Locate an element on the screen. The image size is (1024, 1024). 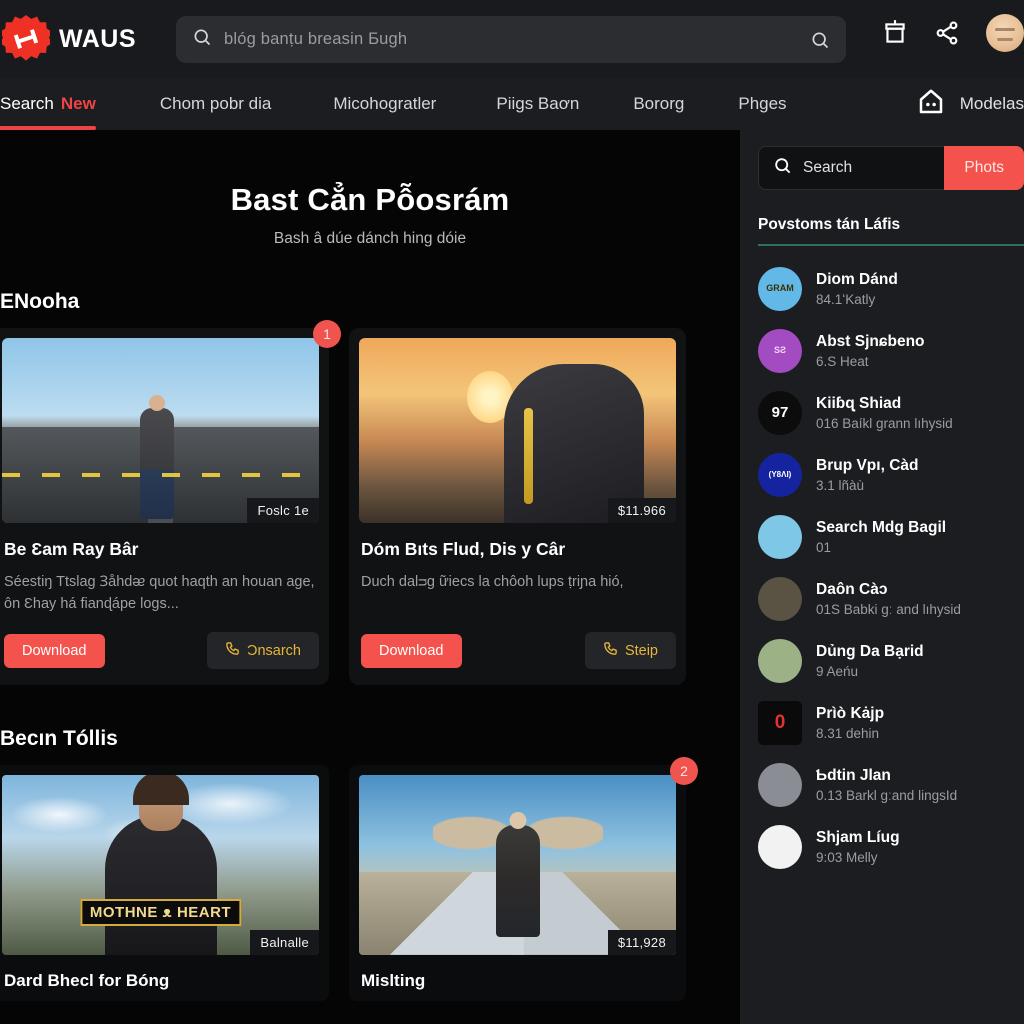
nav-item-4: Bororg is located at coordinates (658, 104).